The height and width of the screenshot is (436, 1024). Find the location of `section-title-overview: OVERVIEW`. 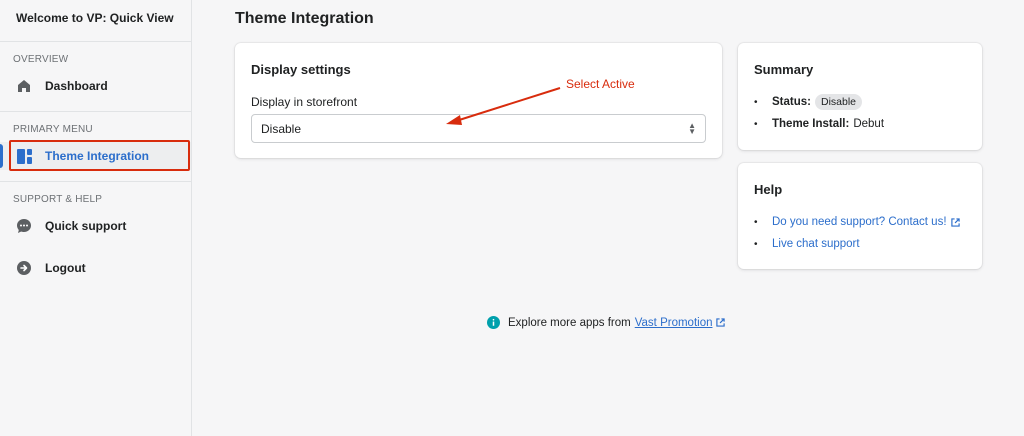

section-title-overview: OVERVIEW is located at coordinates (41, 59).